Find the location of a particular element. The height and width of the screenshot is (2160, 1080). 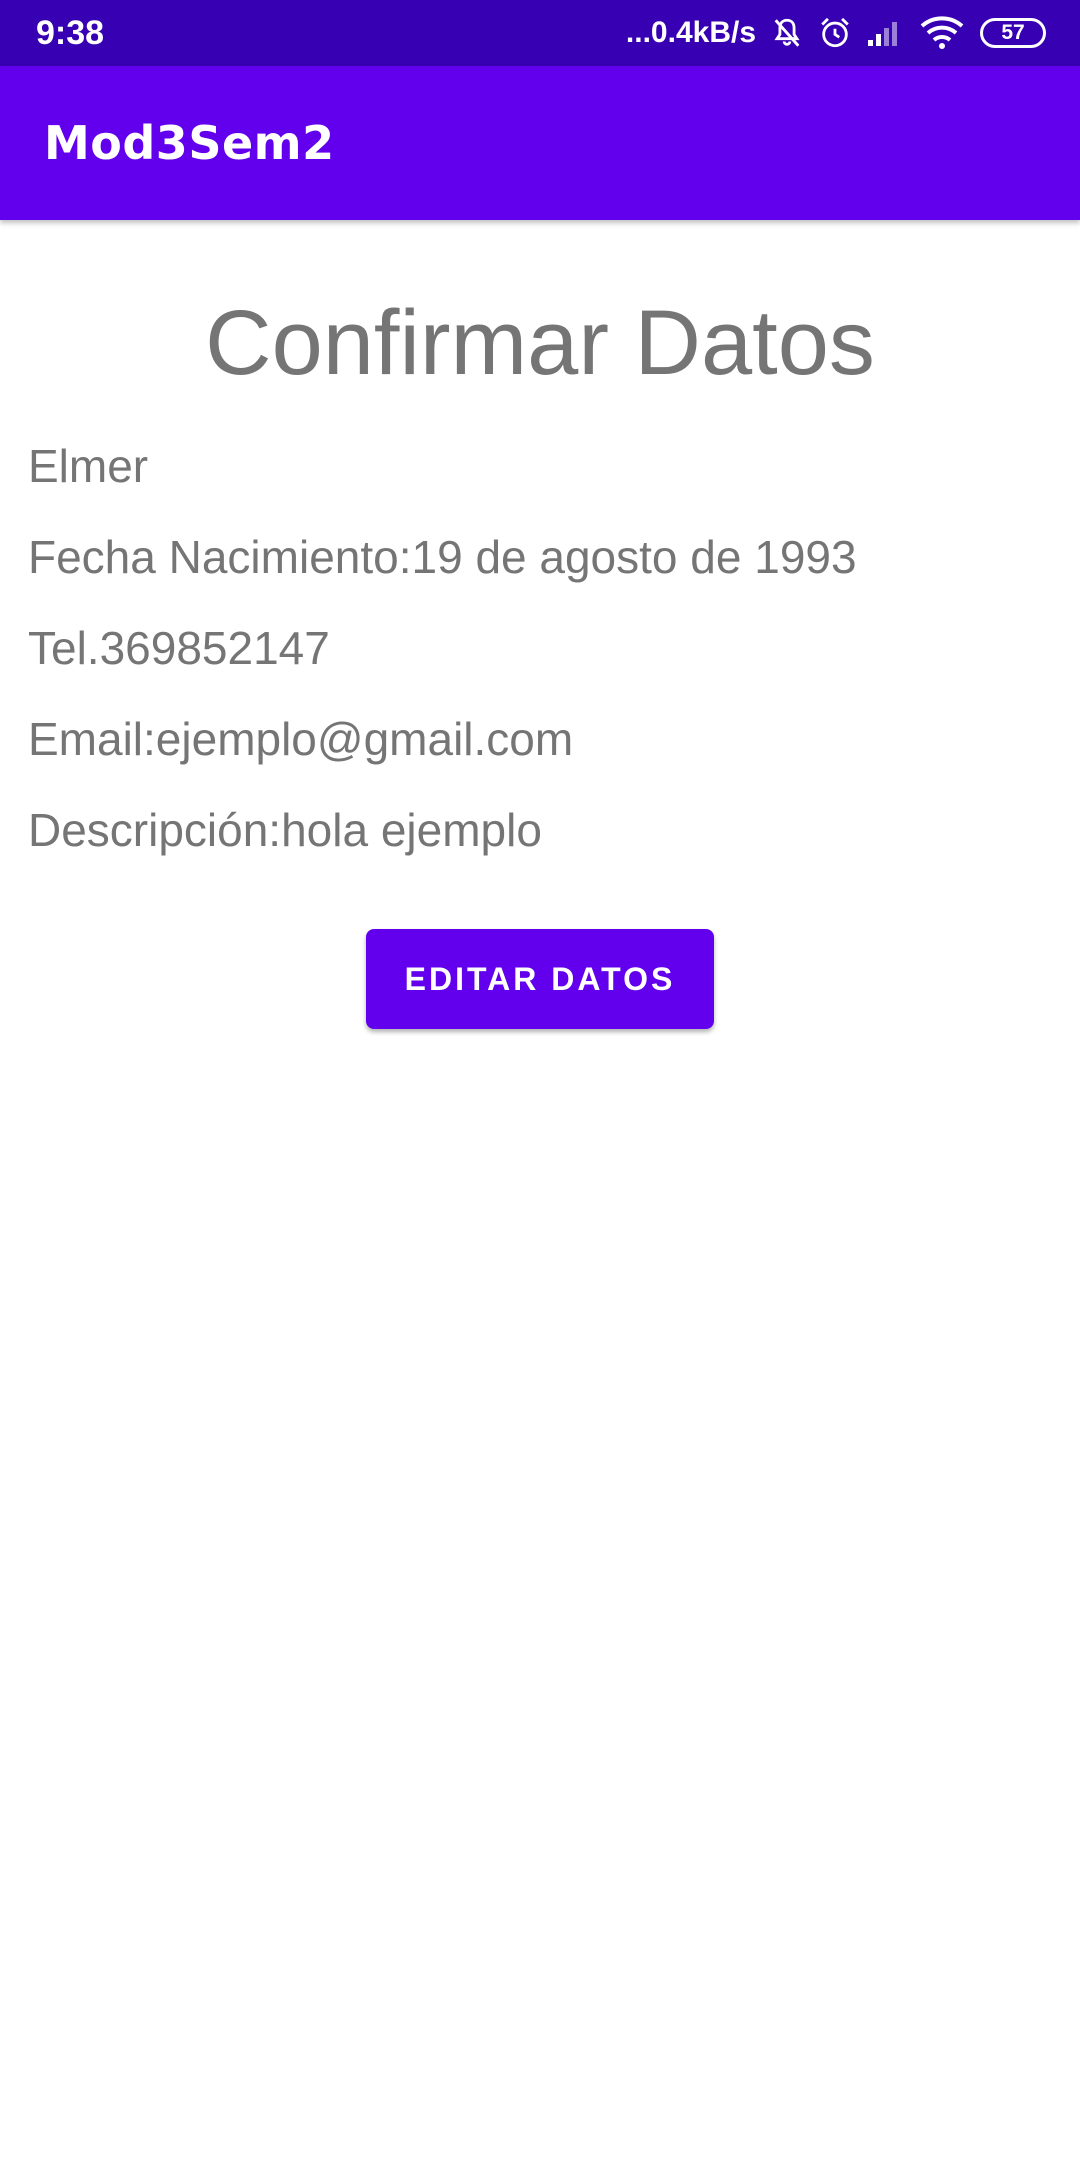

battery-icon: 57 is located at coordinates (1013, 33).